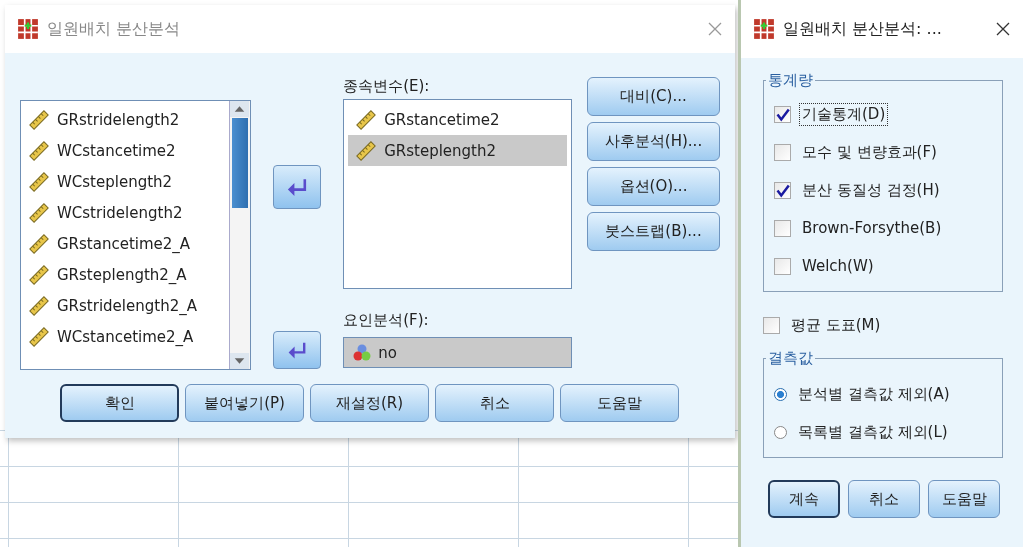 The width and height of the screenshot is (1023, 547). What do you see at coordinates (119, 403) in the screenshot?
I see `dialog-button: 확인` at bounding box center [119, 403].